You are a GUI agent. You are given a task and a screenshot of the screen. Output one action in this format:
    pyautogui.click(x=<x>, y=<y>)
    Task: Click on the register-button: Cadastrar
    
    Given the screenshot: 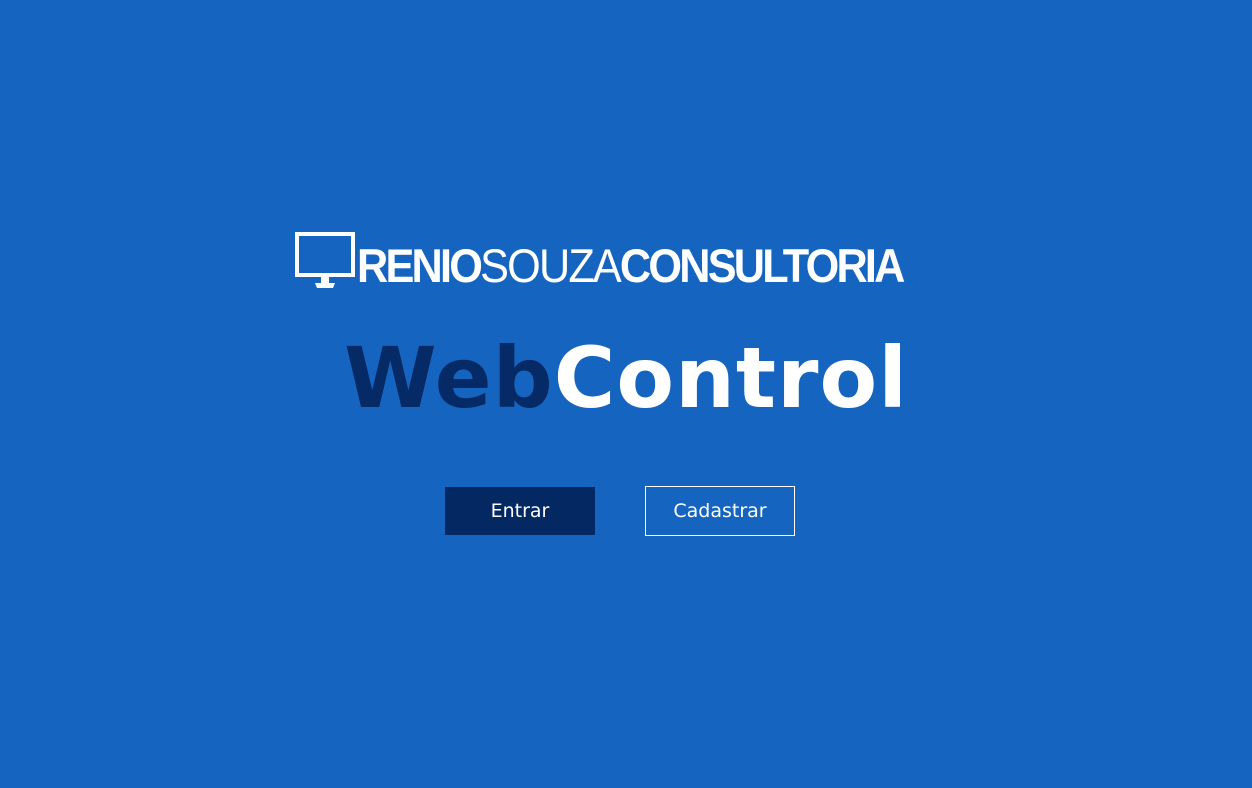 What is the action you would take?
    pyautogui.click(x=720, y=511)
    